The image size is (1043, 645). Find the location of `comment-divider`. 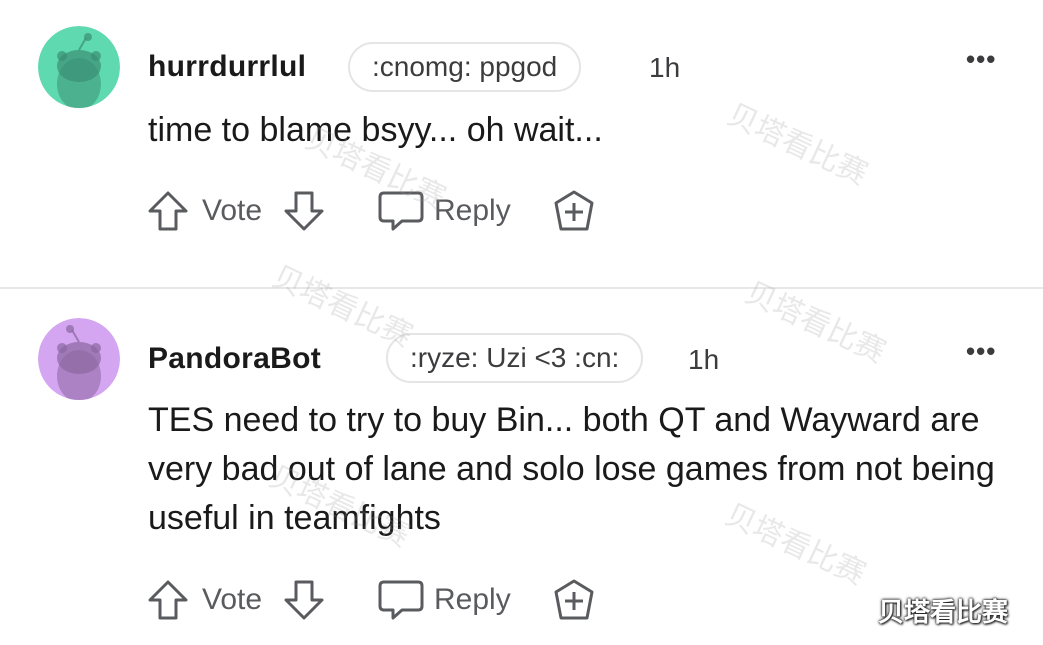

comment-divider is located at coordinates (521, 288).